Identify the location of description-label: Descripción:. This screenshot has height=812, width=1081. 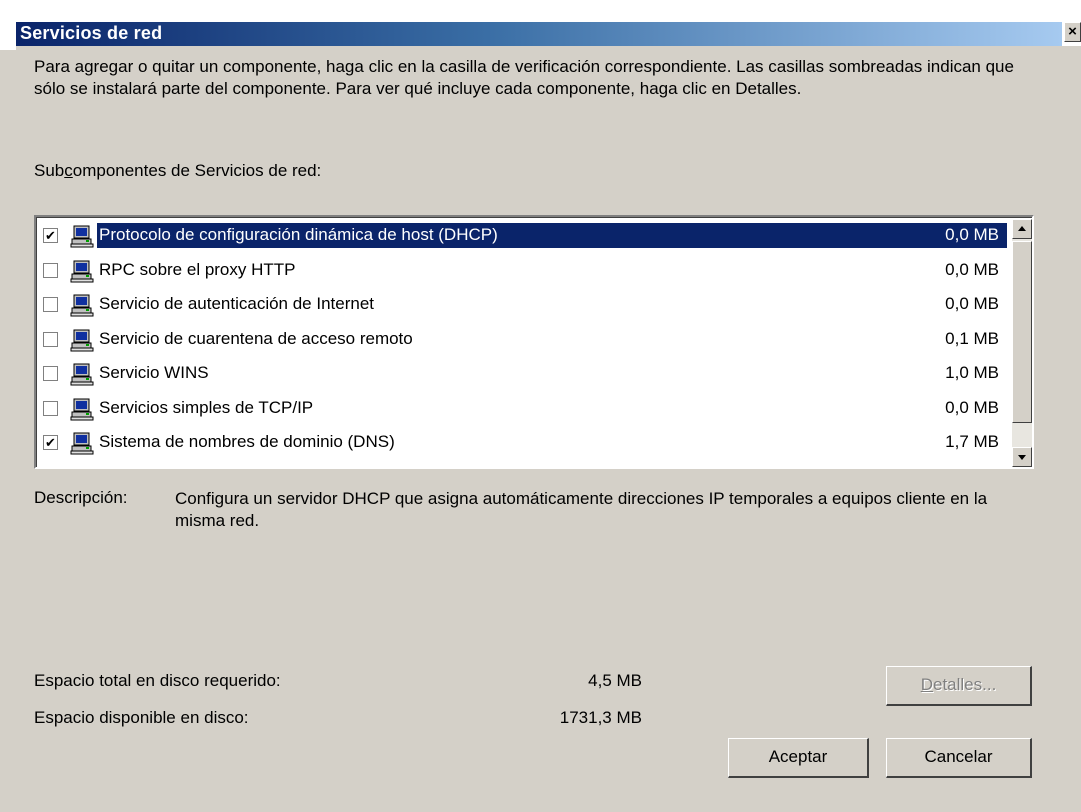
(81, 497).